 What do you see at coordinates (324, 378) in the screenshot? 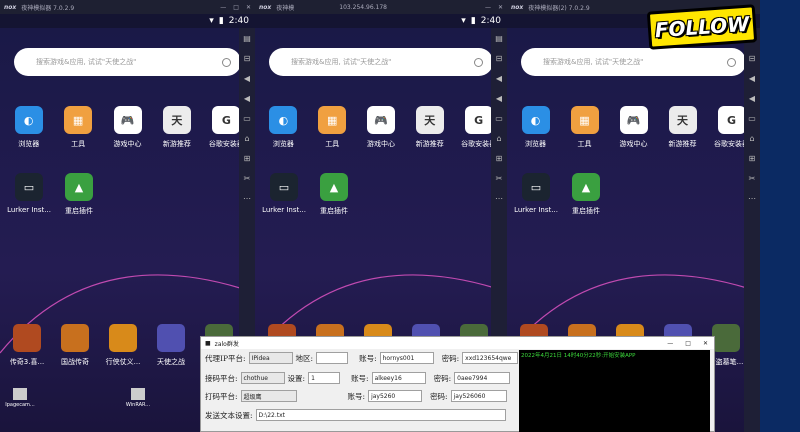
I see `qty-input: 1` at bounding box center [324, 378].